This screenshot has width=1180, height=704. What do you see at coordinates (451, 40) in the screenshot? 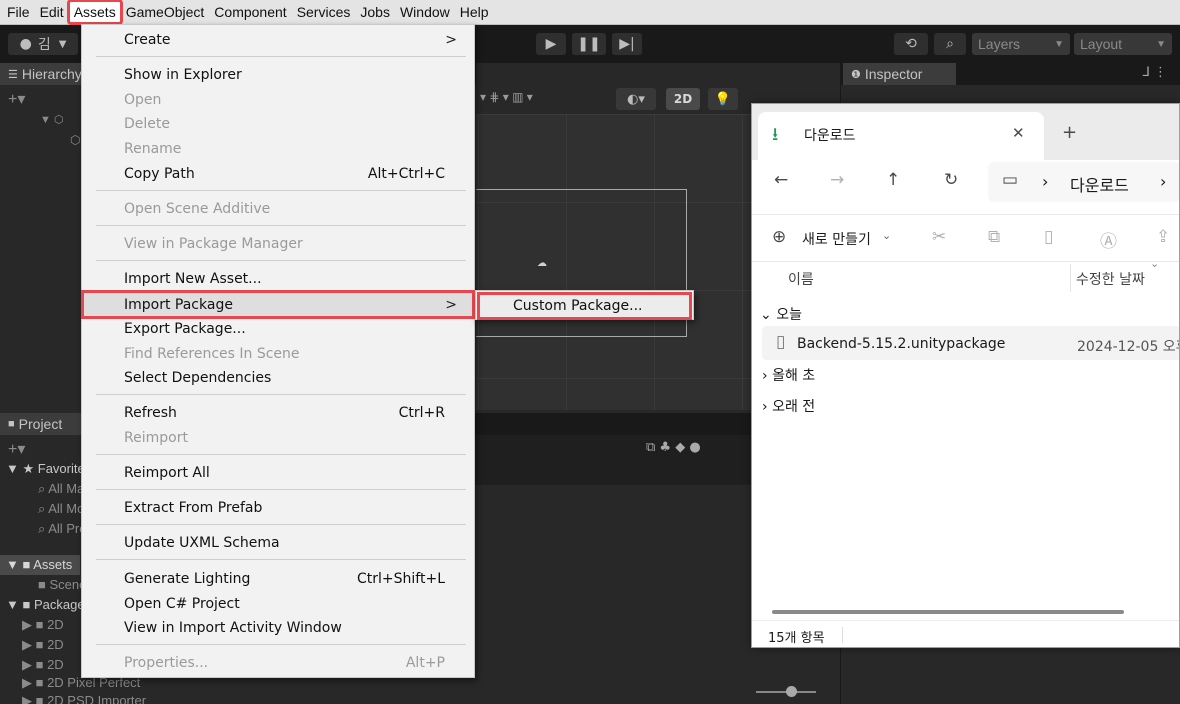
I see `submenu-arrow-icon: >` at bounding box center [451, 40].